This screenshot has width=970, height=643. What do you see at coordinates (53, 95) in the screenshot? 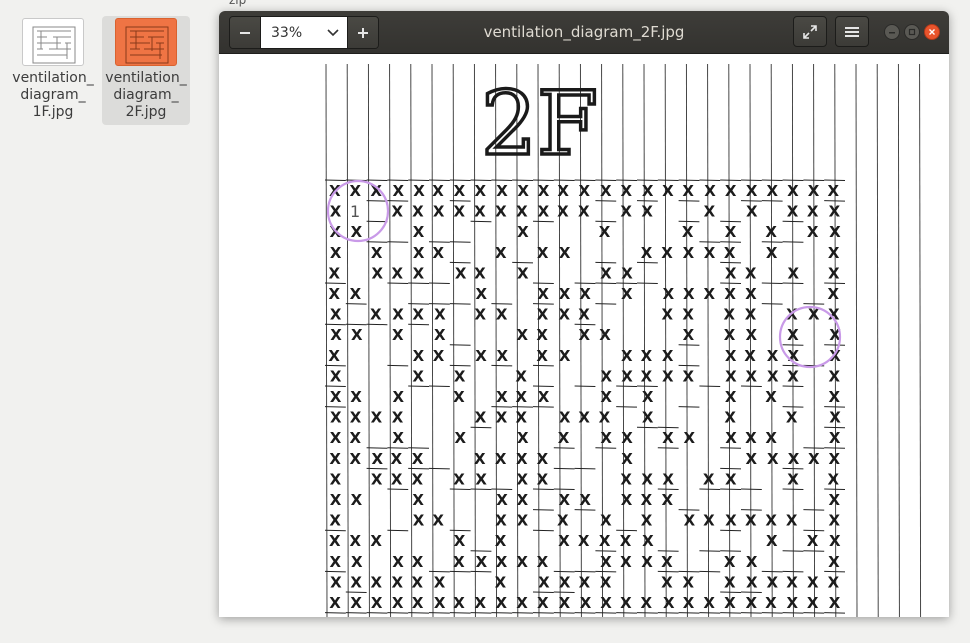
I see `file-name: ventilation_ diagram_ 1F.jpg` at bounding box center [53, 95].